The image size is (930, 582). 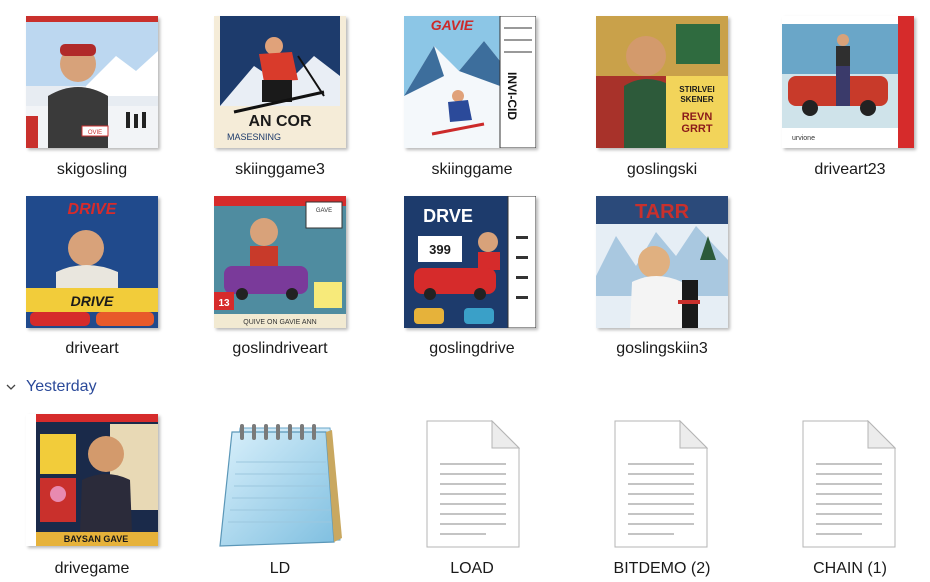 What do you see at coordinates (254, 137) in the screenshot?
I see `skiinggame3-subtitle: MASESNING` at bounding box center [254, 137].